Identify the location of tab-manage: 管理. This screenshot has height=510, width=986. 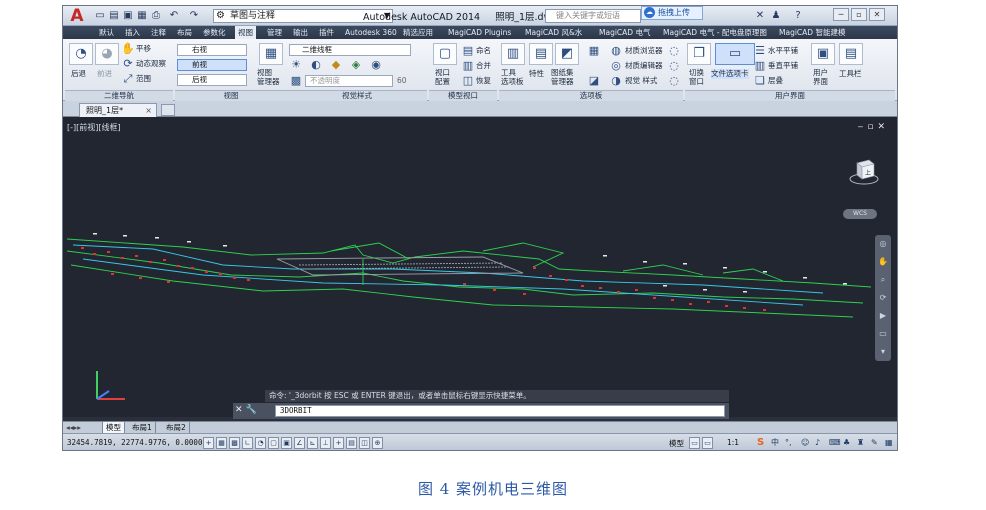
(274, 32).